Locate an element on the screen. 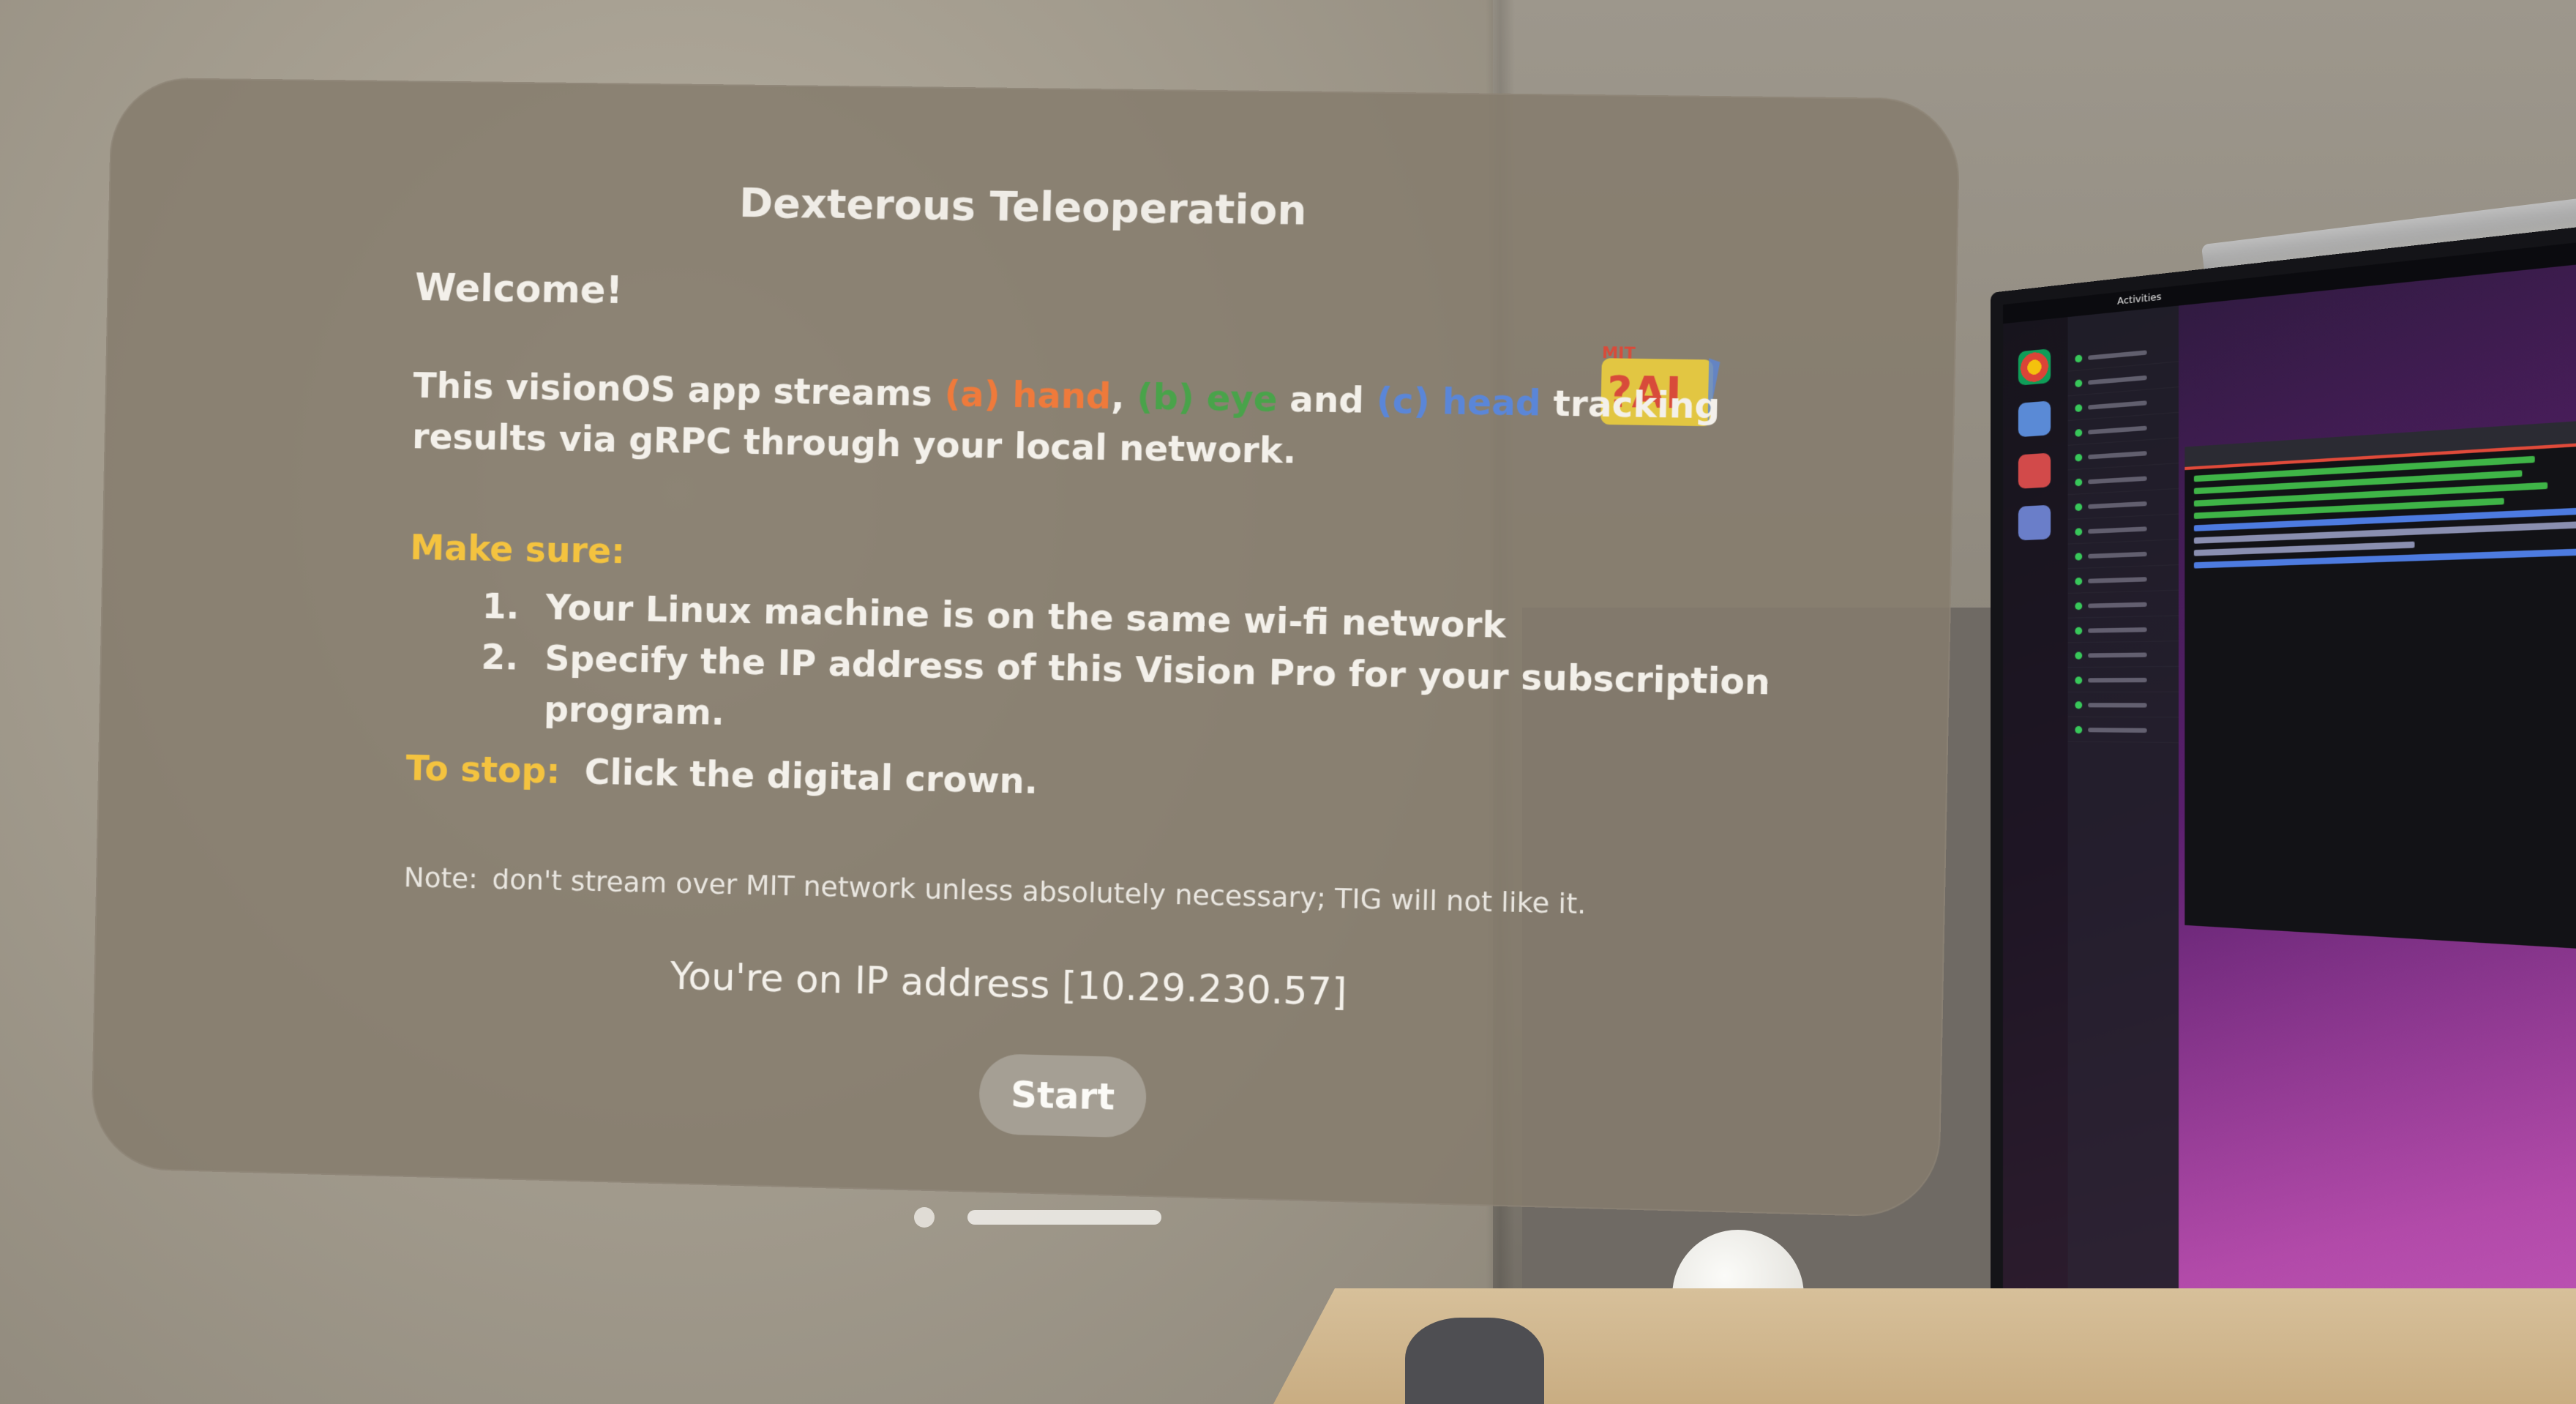 The image size is (2576, 1404). terminal-app-icon is located at coordinates (2034, 471).